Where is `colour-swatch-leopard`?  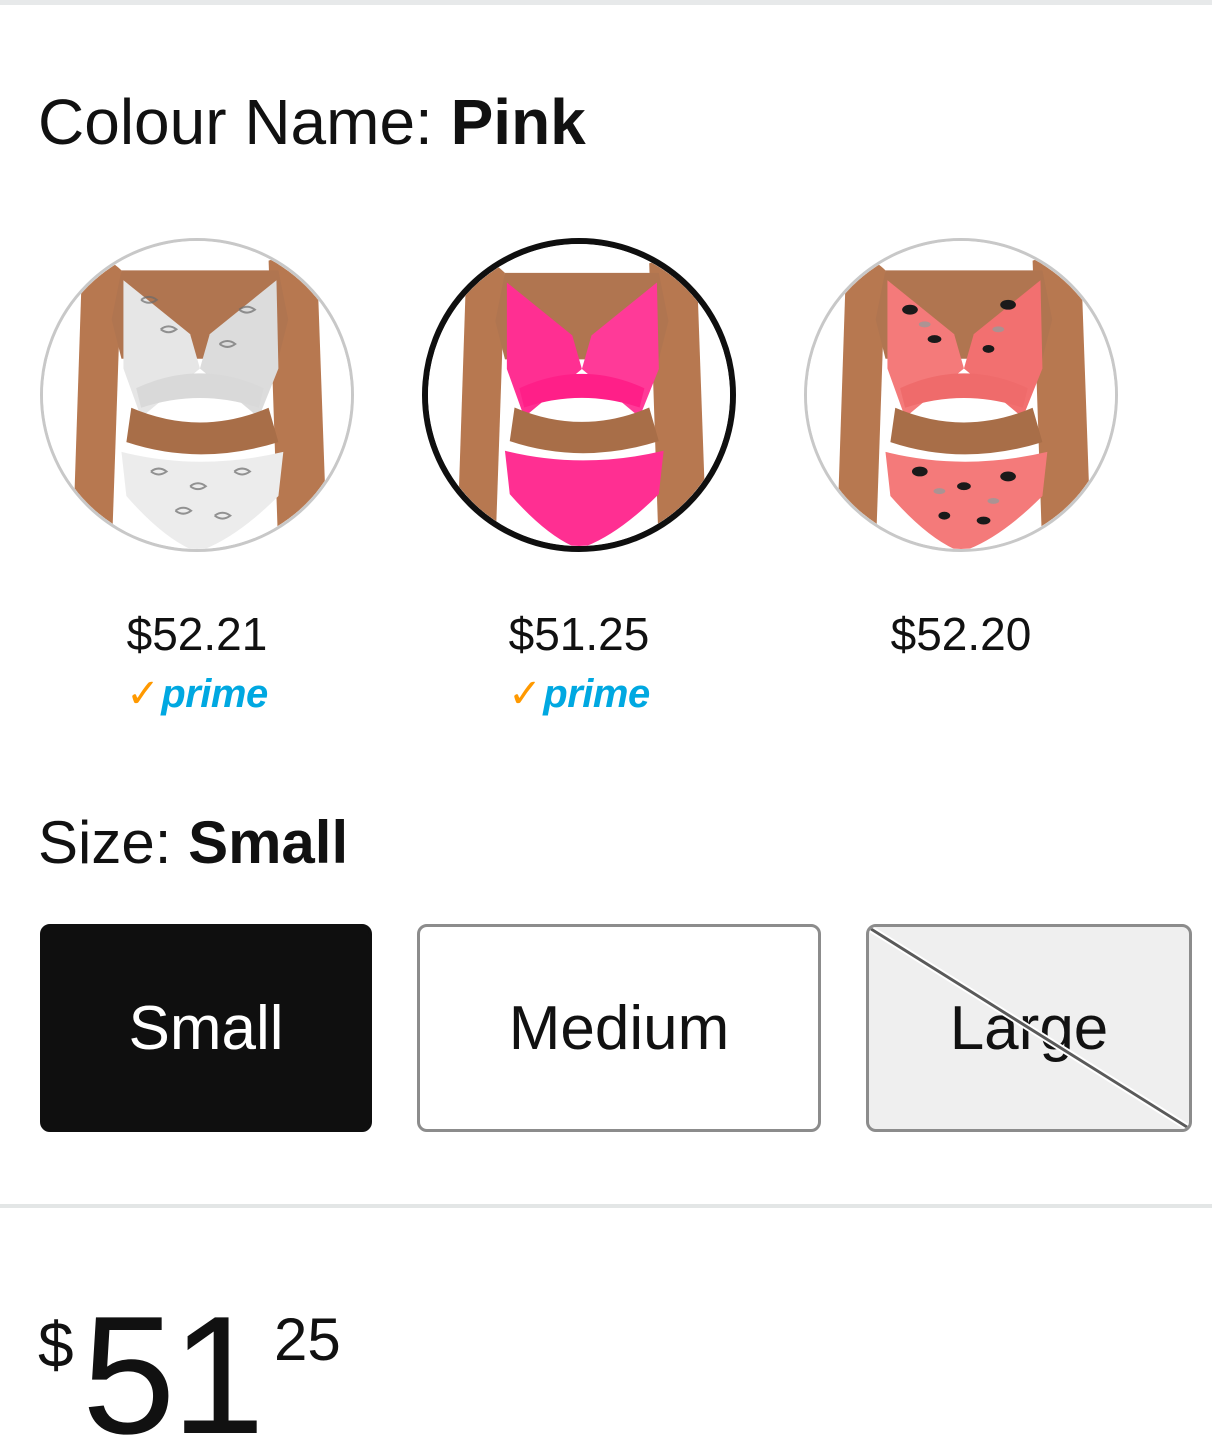 colour-swatch-leopard is located at coordinates (961, 395).